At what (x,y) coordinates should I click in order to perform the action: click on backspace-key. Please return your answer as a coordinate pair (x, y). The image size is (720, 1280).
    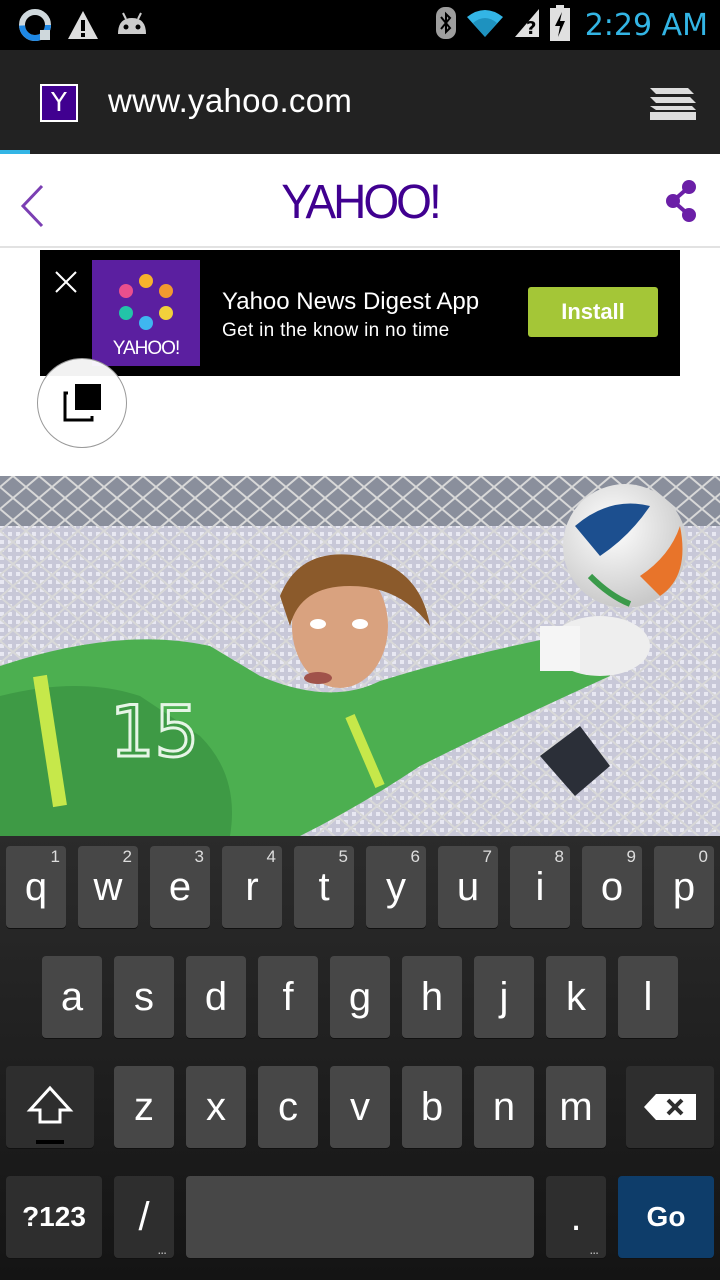
    Looking at the image, I should click on (670, 1107).